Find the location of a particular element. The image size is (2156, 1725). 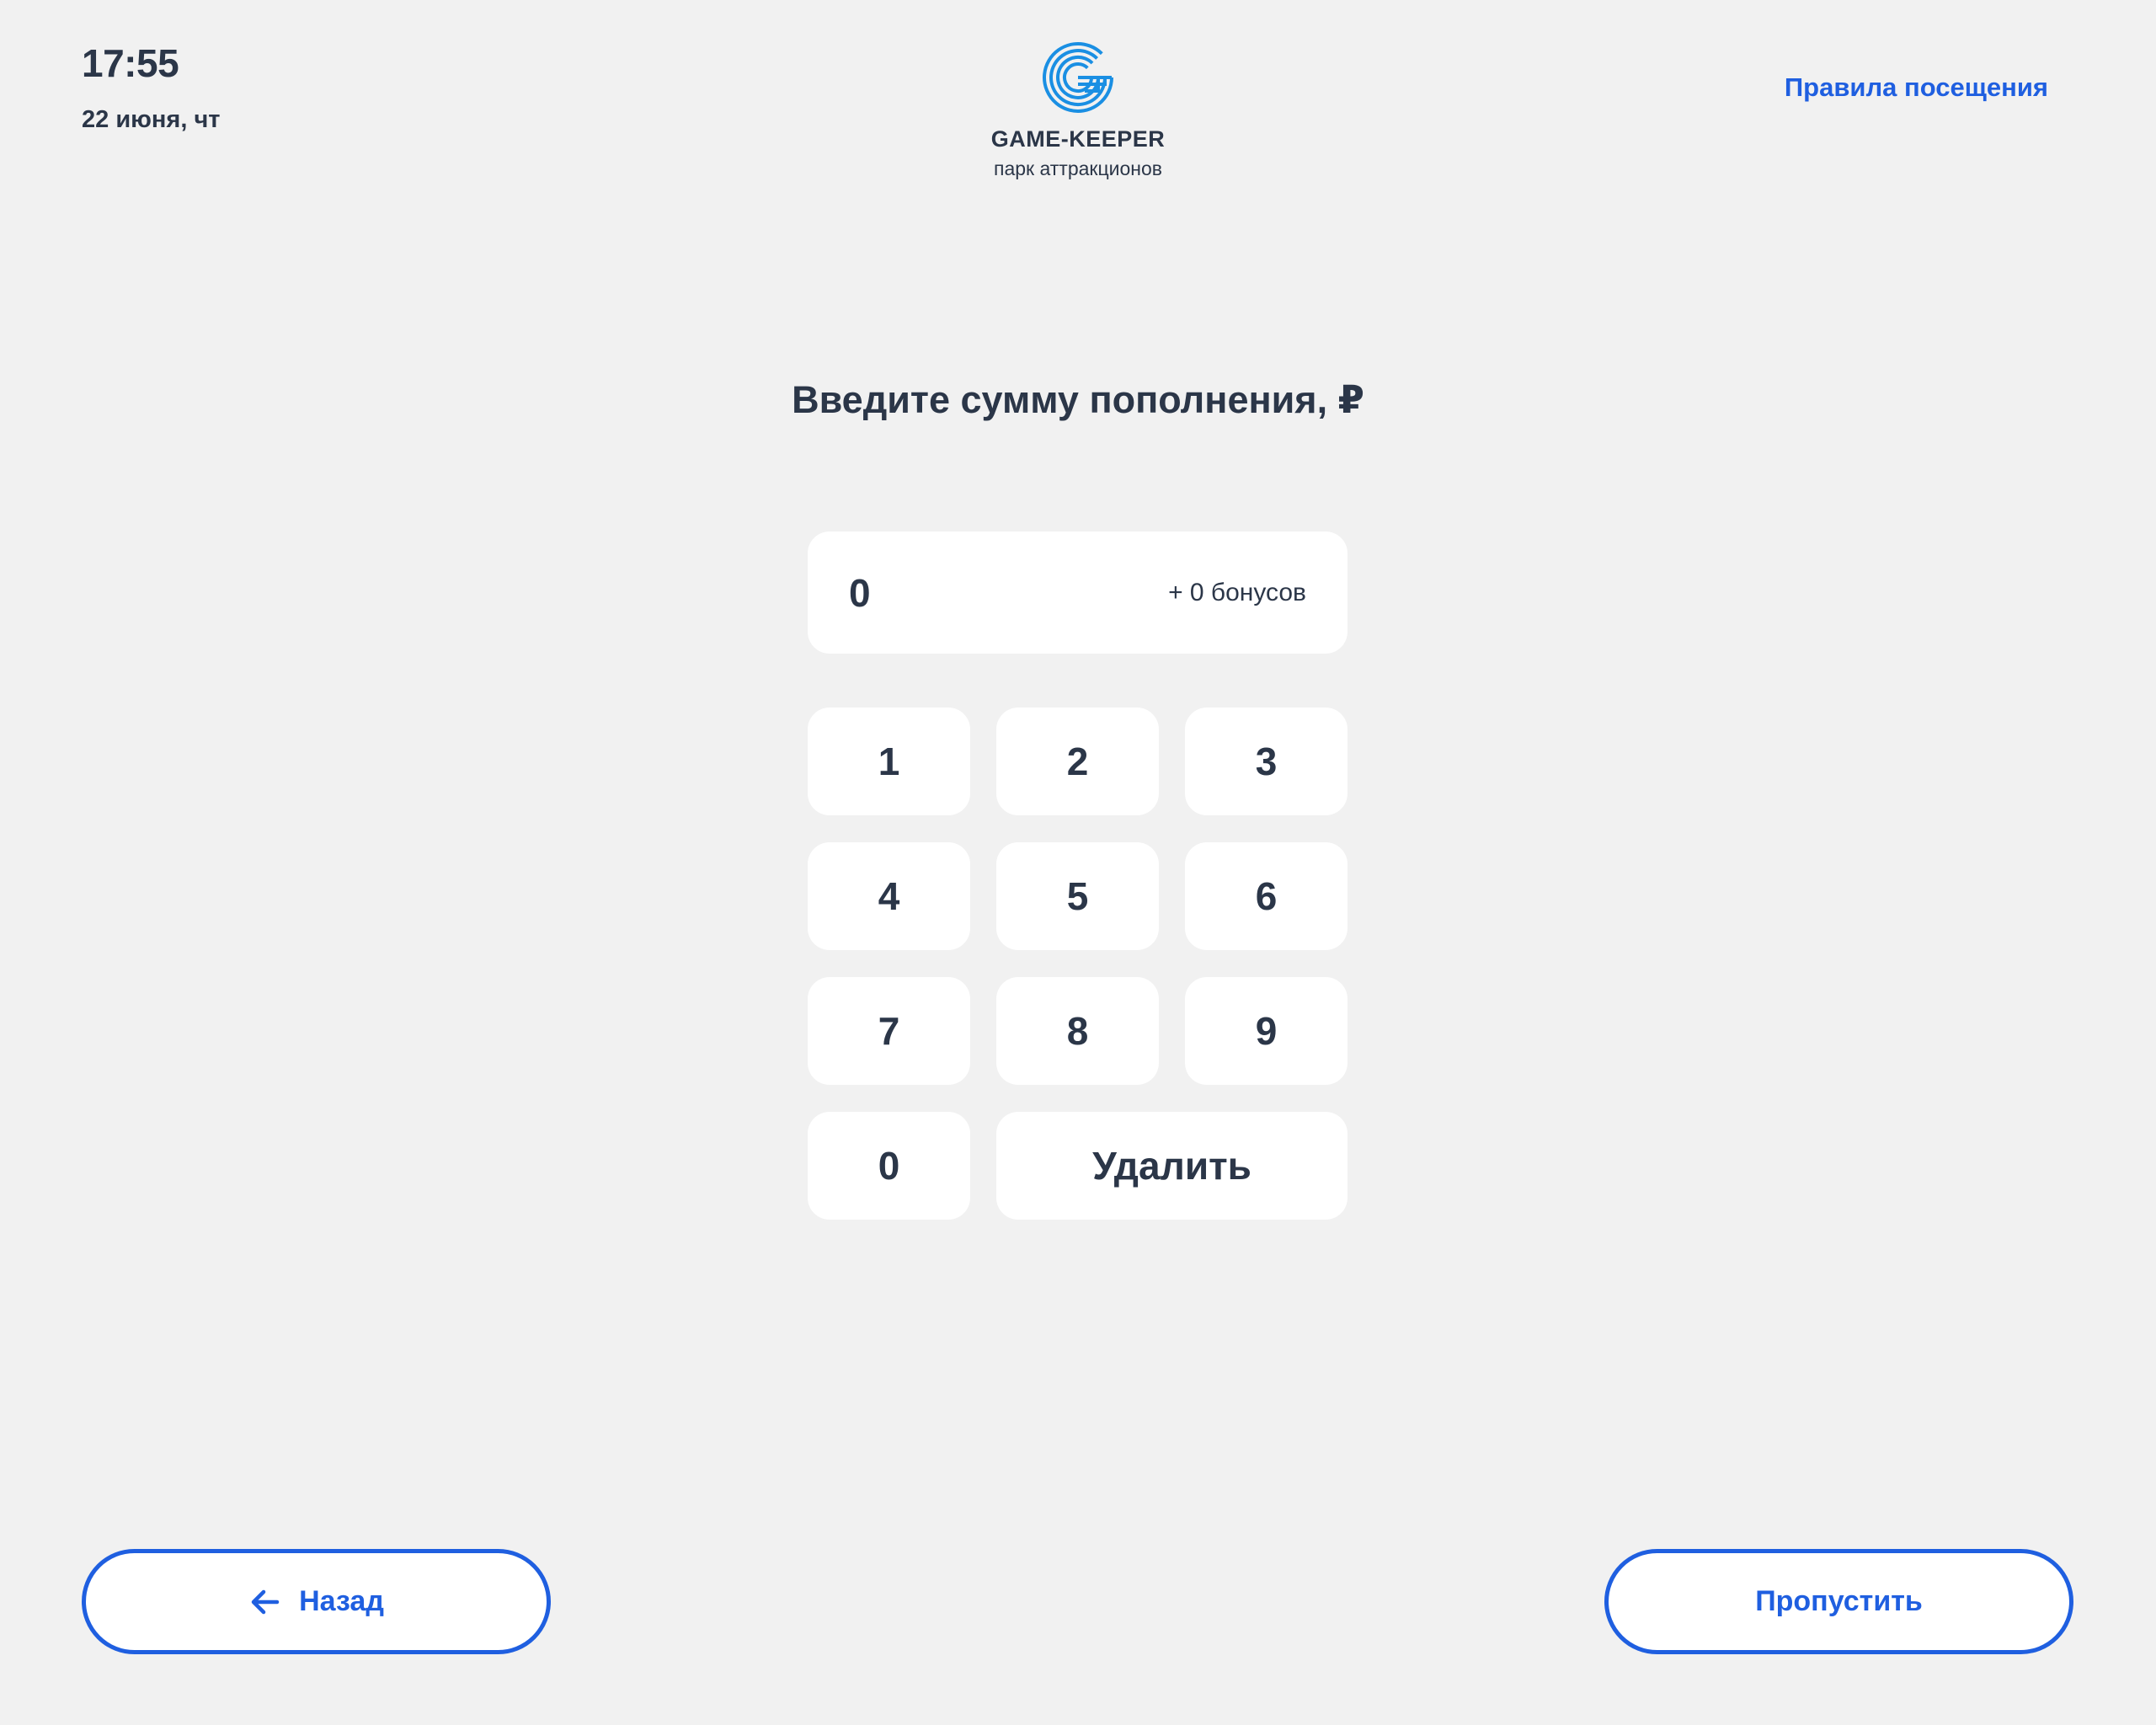

bonus-label: + 0 бонусов is located at coordinates (1237, 592).